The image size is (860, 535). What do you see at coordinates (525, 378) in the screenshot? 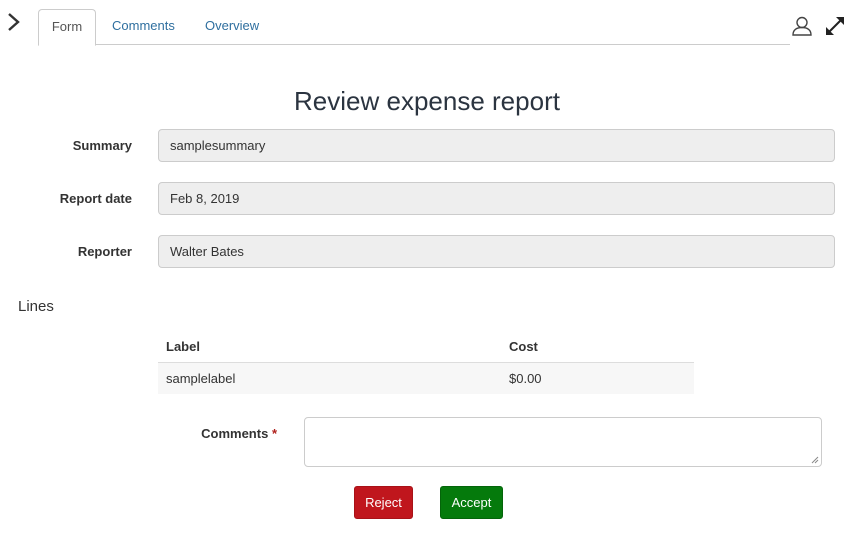
I see `cell-cost: $0.00` at bounding box center [525, 378].